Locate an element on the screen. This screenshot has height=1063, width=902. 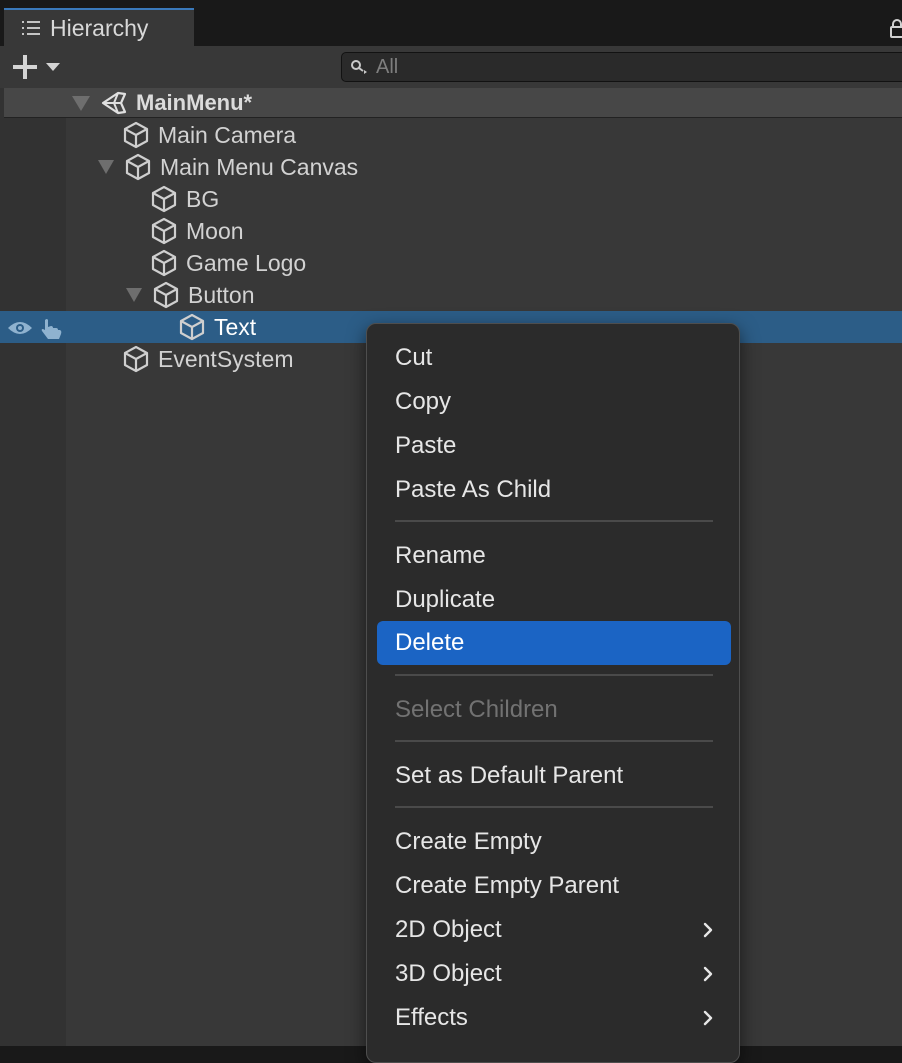
menu-item-paste: Paste is located at coordinates (554, 446).